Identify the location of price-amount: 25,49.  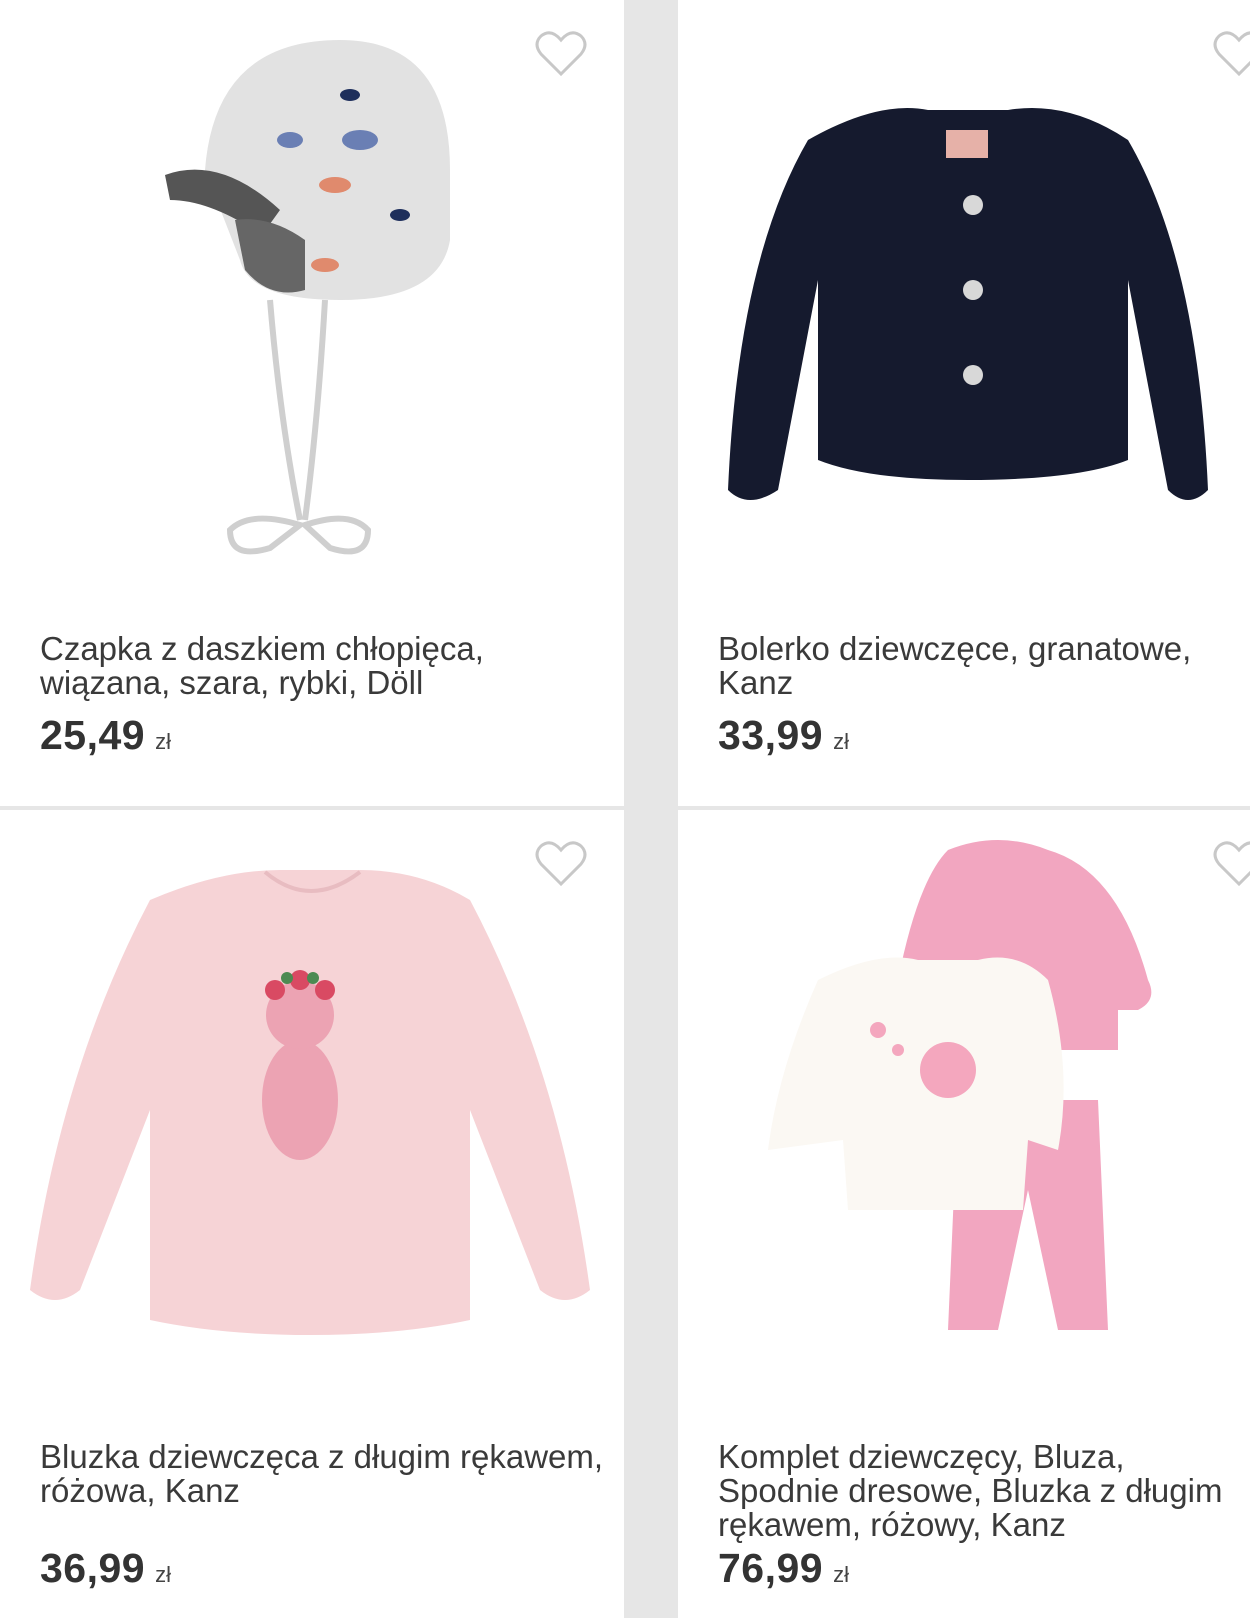
(93, 735).